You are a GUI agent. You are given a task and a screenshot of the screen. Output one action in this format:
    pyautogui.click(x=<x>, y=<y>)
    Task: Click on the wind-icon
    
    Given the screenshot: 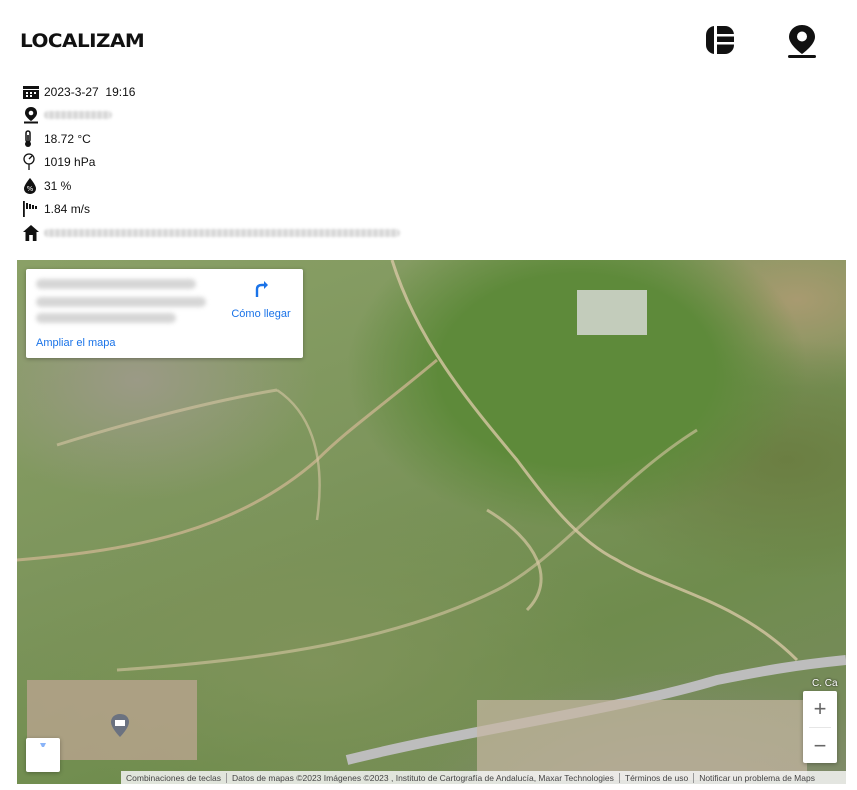 What is the action you would take?
    pyautogui.click(x=32, y=209)
    